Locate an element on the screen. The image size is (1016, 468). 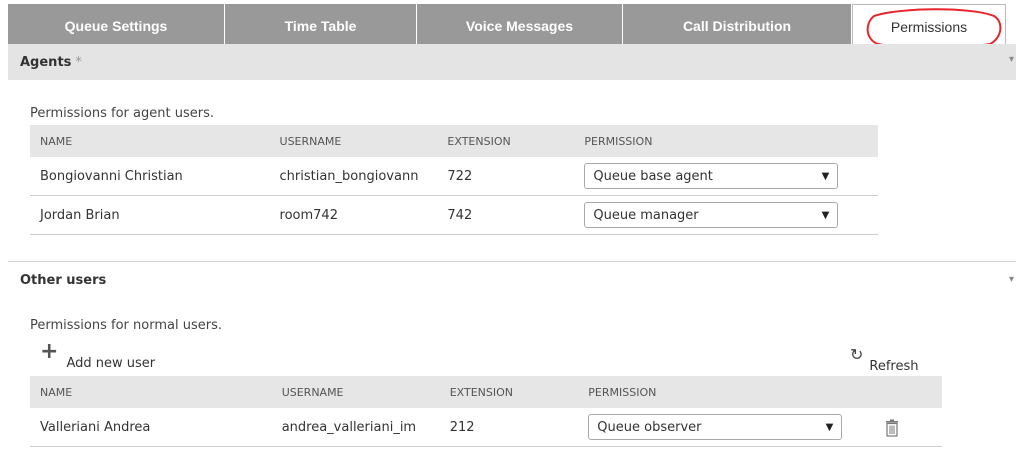
table-row: Jordan Brian room742 742 Queue manager ▼ is located at coordinates (454, 215).